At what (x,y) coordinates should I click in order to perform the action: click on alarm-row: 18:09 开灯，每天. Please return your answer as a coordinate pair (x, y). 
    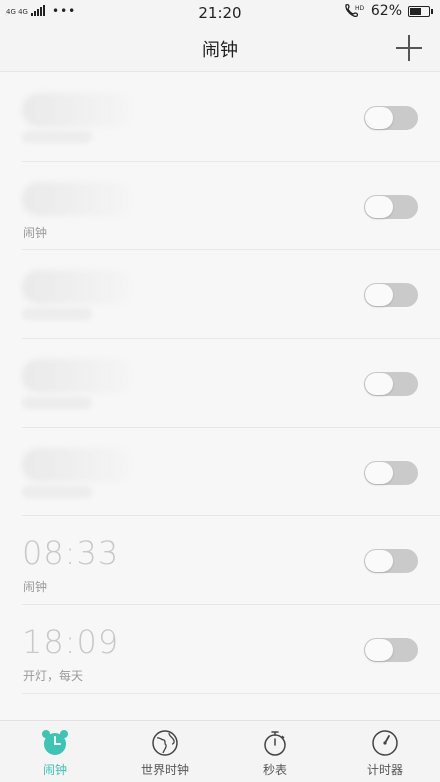
    Looking at the image, I should click on (231, 649).